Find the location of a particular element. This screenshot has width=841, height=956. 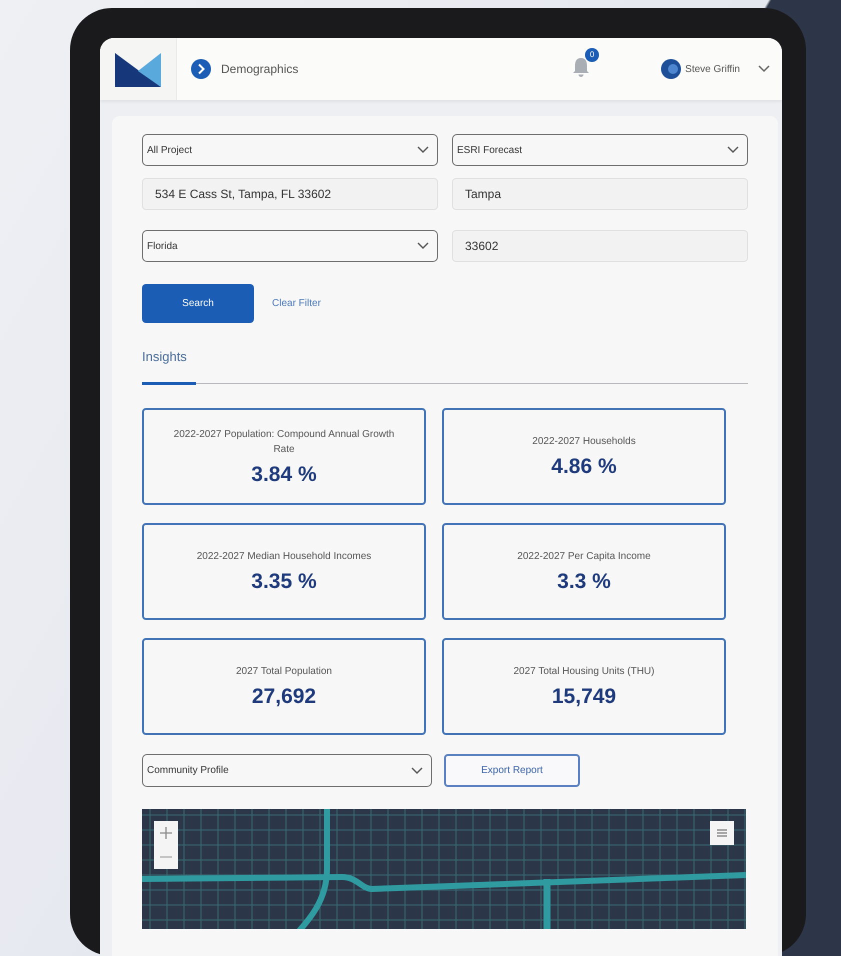

export-report-button: Export Report is located at coordinates (512, 770).